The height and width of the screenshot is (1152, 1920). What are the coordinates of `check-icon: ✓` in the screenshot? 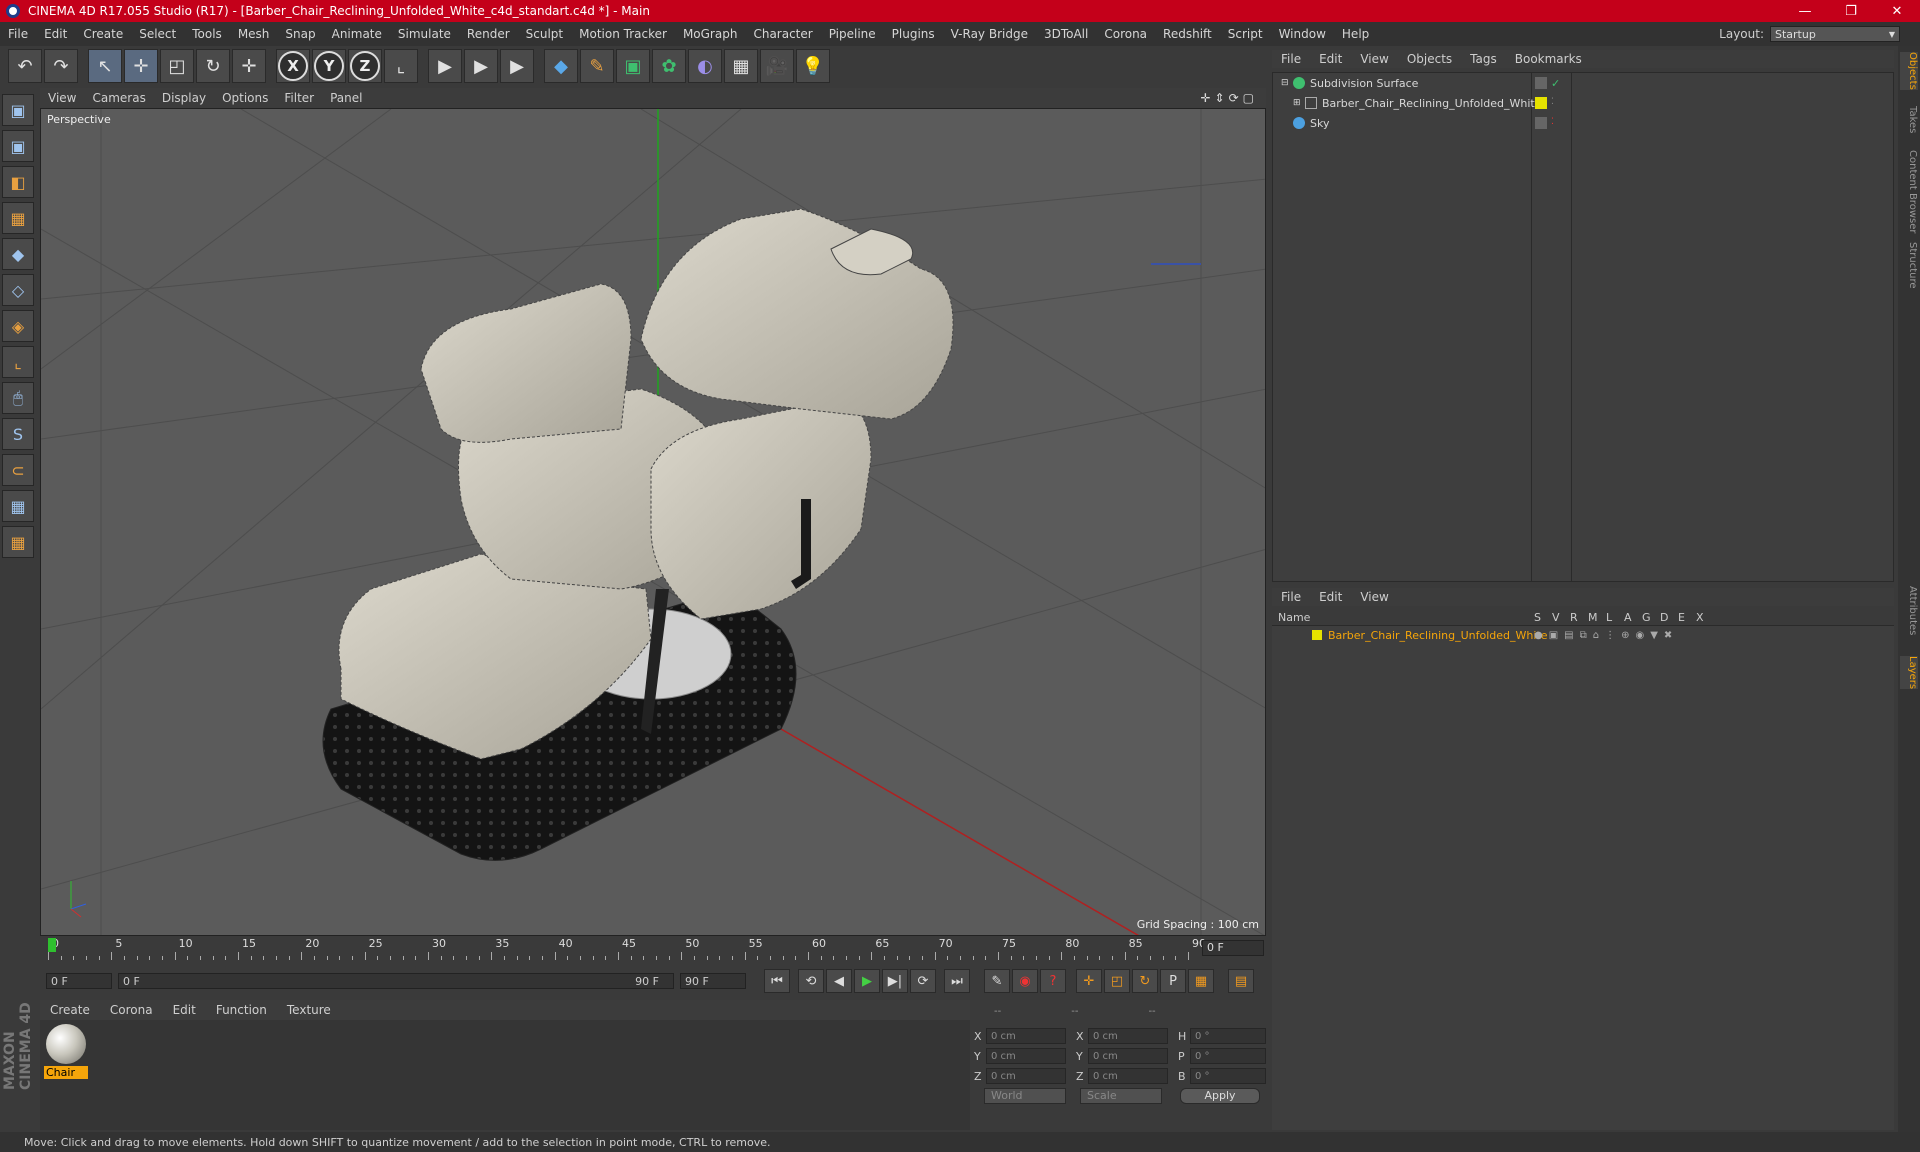 It's located at (1557, 83).